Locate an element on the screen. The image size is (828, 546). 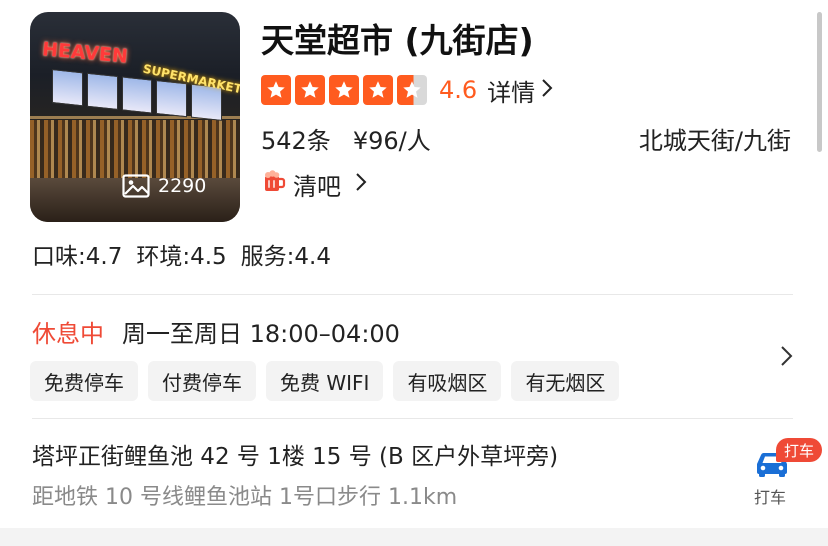
review-count: 542条 is located at coordinates (296, 138).